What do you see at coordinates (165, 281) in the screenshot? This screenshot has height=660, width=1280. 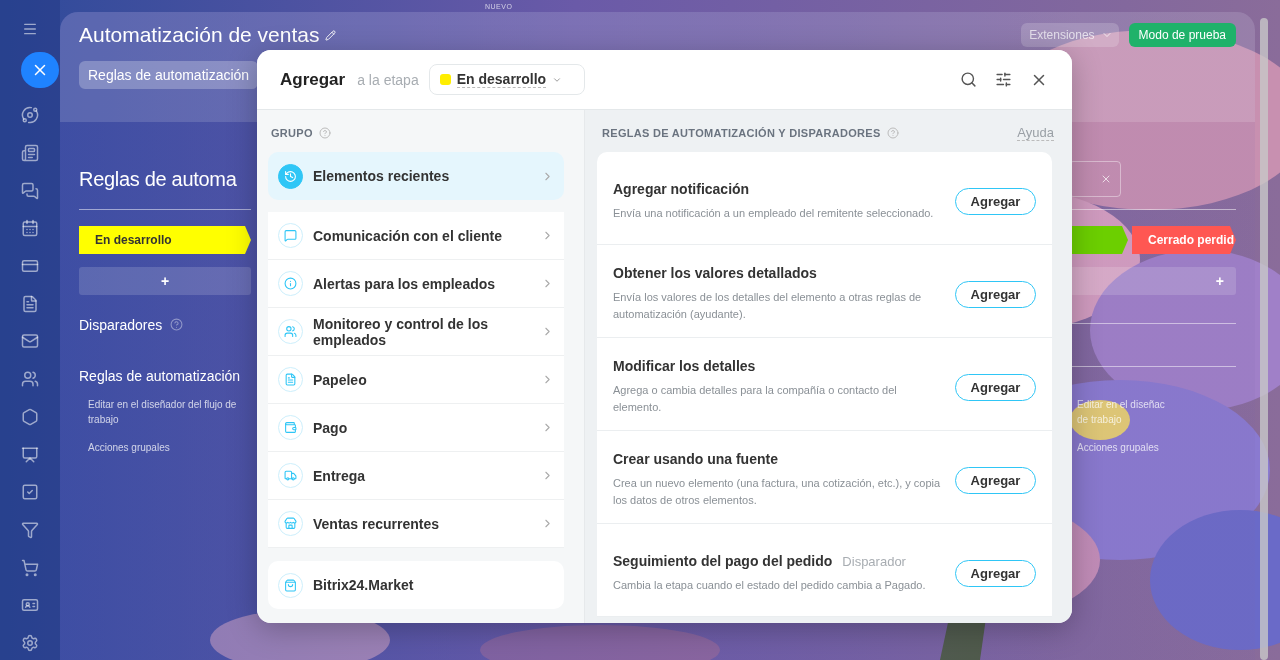 I see `add-button: +` at bounding box center [165, 281].